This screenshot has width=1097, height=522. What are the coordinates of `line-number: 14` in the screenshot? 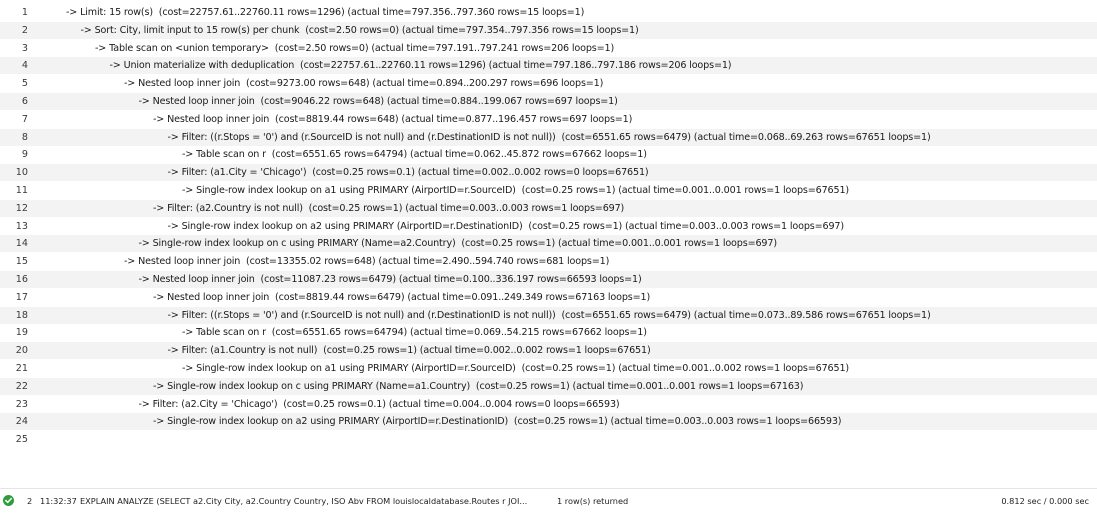 It's located at (21, 244).